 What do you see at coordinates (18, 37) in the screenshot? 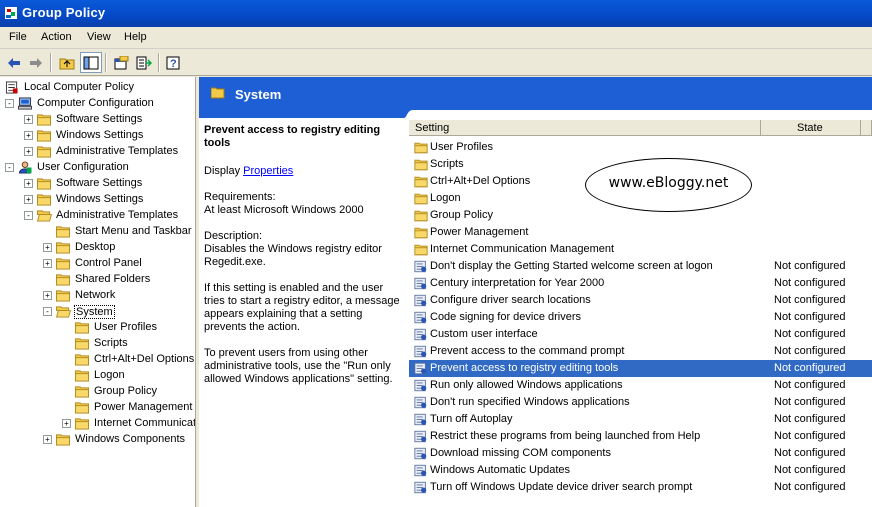
I see `menu-file: File` at bounding box center [18, 37].